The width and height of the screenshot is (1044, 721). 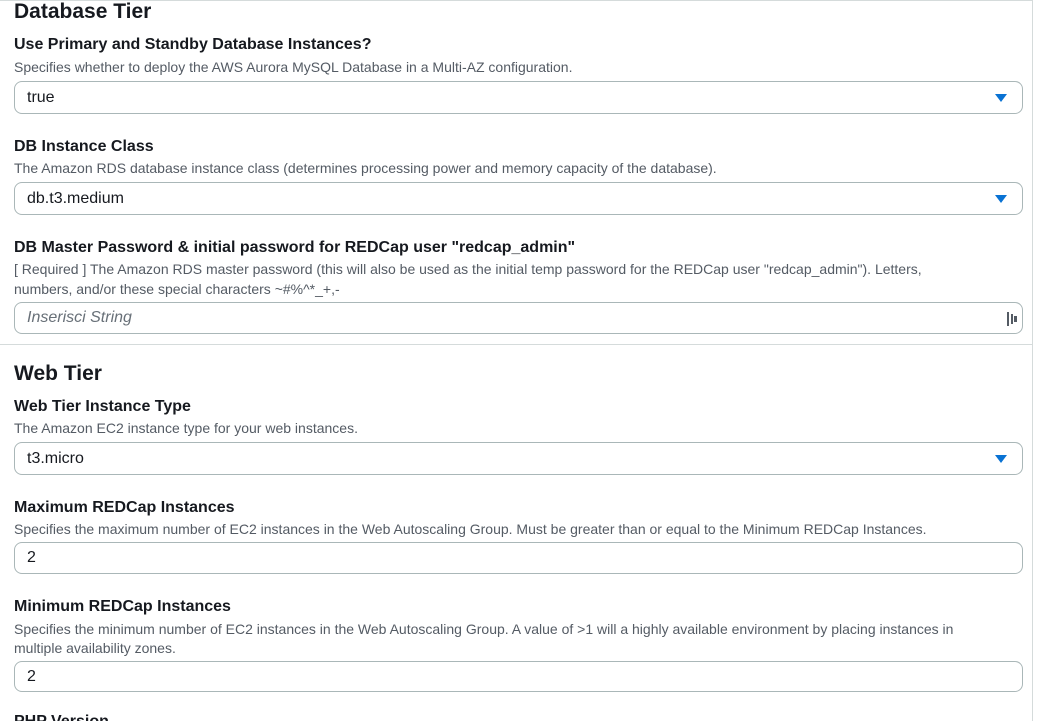 What do you see at coordinates (1032, 360) in the screenshot?
I see `frame-right-border` at bounding box center [1032, 360].